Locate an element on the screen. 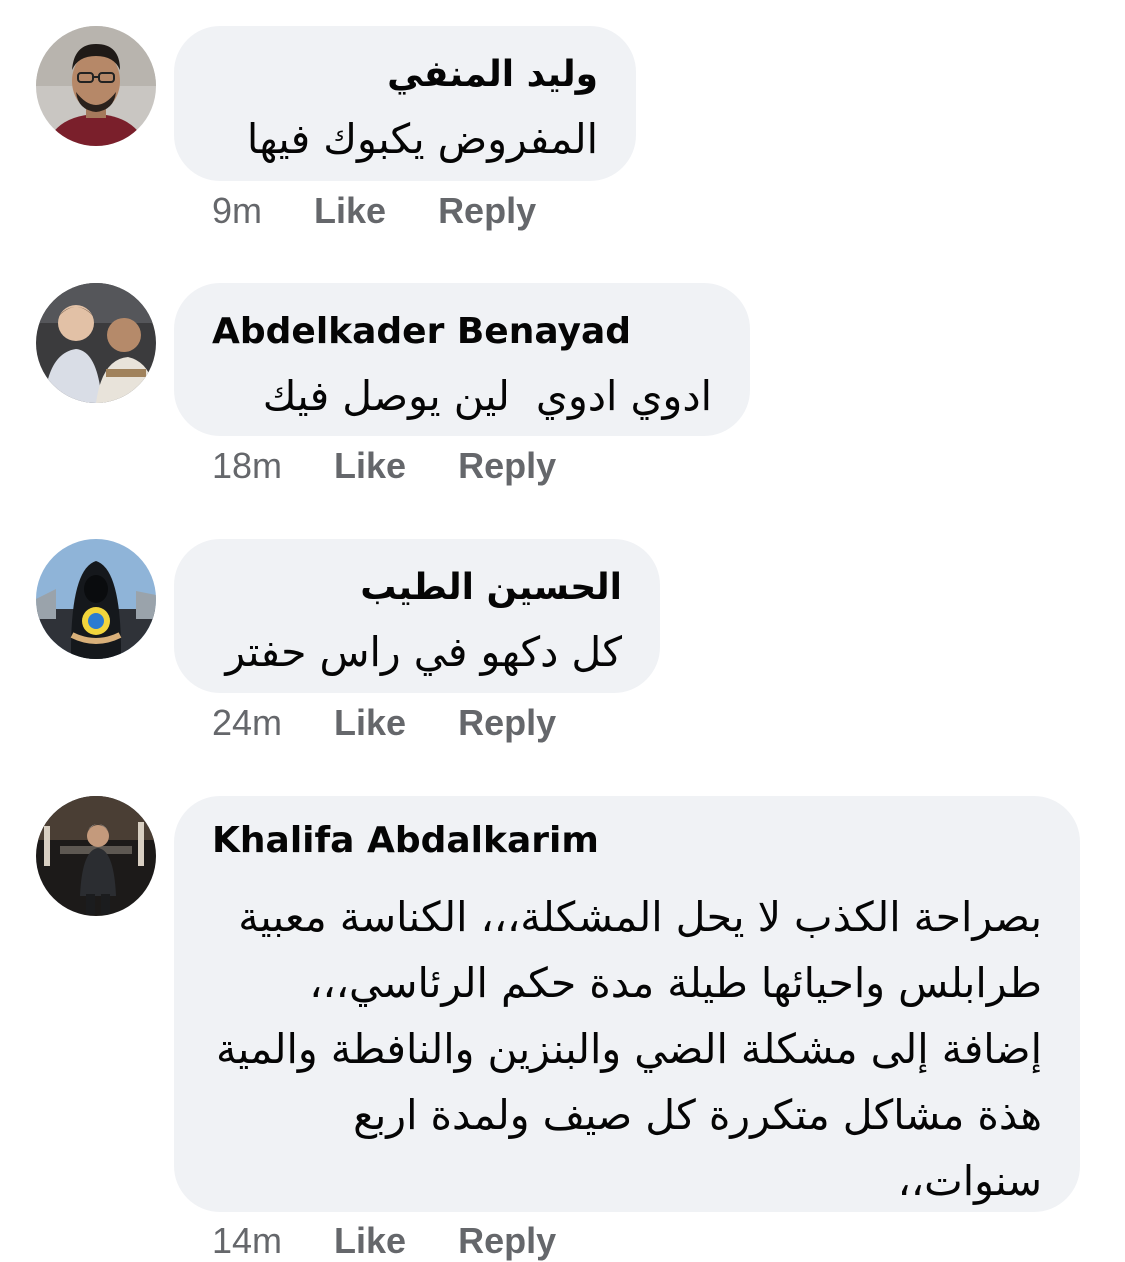 This screenshot has width=1125, height=1262. comment-author: Khalifa Abdalkarim is located at coordinates (627, 841).